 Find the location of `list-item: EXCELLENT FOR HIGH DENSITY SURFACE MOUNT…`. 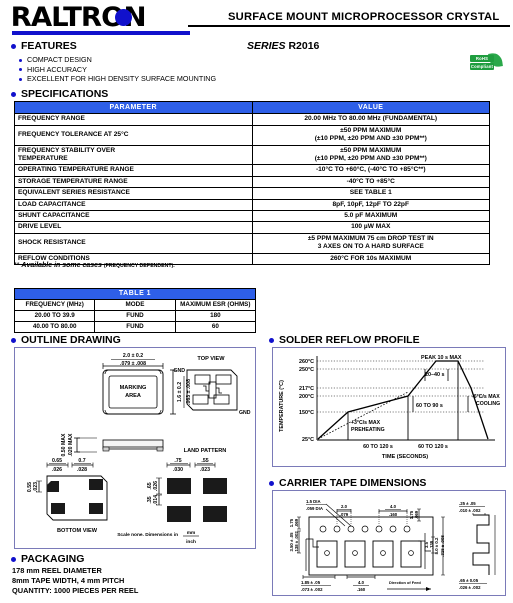

list-item: EXCELLENT FOR HIGH DENSITY SURFACE MOUNT… is located at coordinates (133, 79).